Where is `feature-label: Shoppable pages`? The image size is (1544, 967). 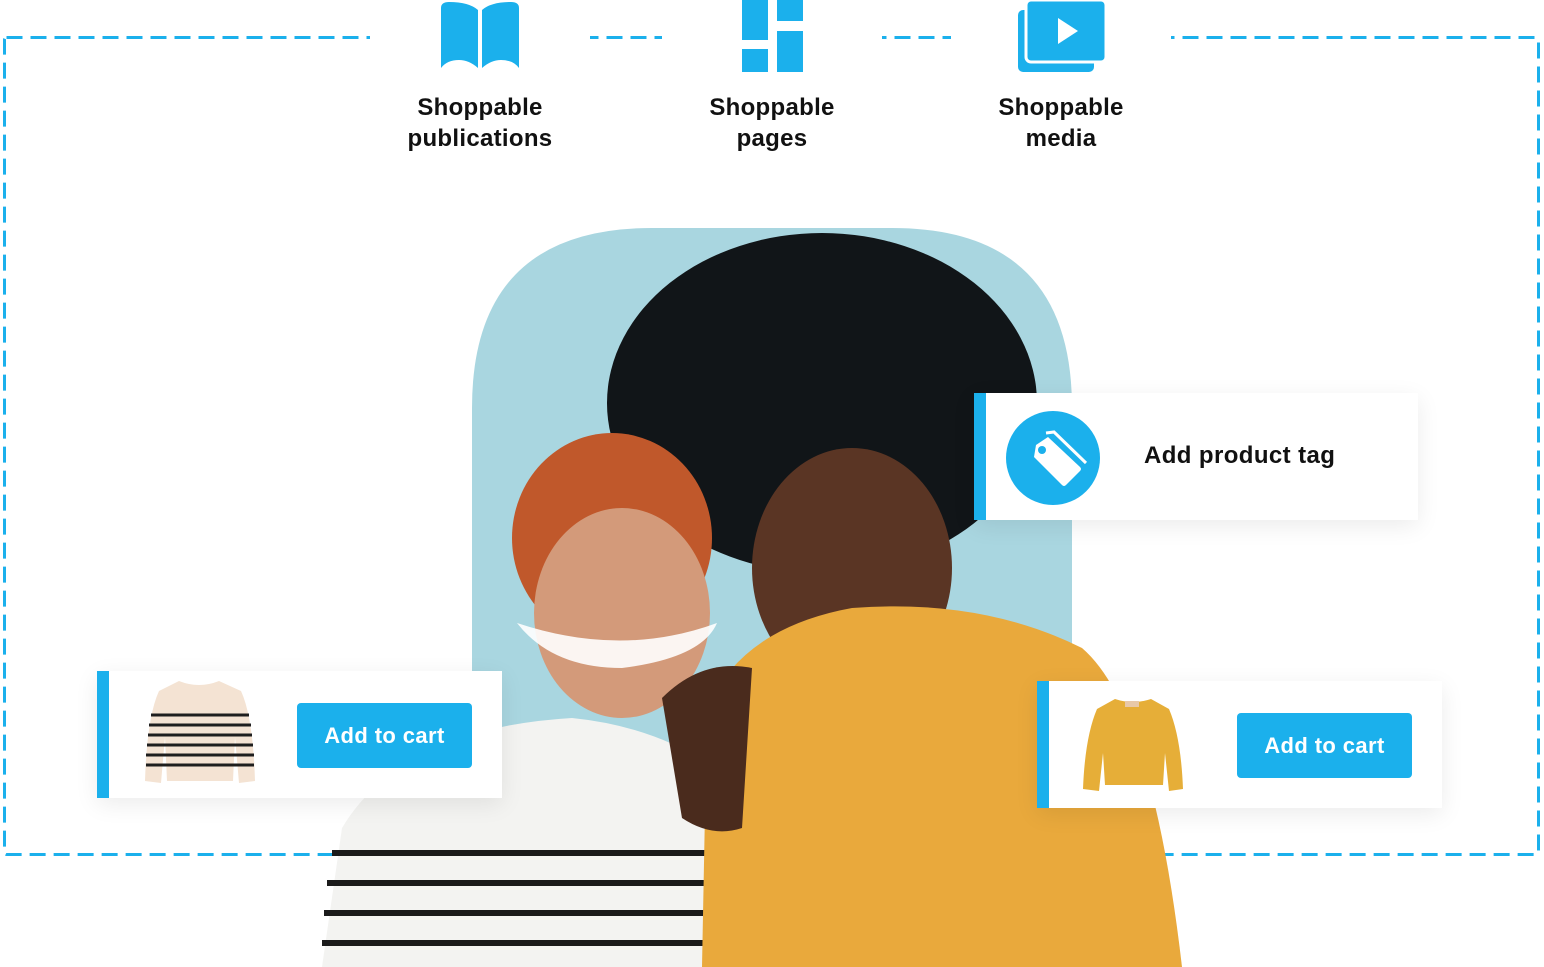
feature-label: Shoppable pages is located at coordinates (772, 123).